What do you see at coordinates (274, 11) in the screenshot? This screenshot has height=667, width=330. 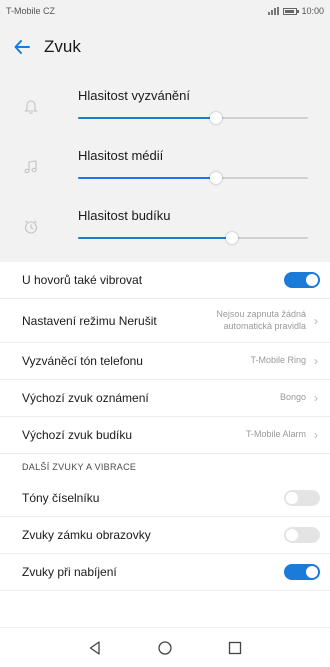 I see `signal-icon` at bounding box center [274, 11].